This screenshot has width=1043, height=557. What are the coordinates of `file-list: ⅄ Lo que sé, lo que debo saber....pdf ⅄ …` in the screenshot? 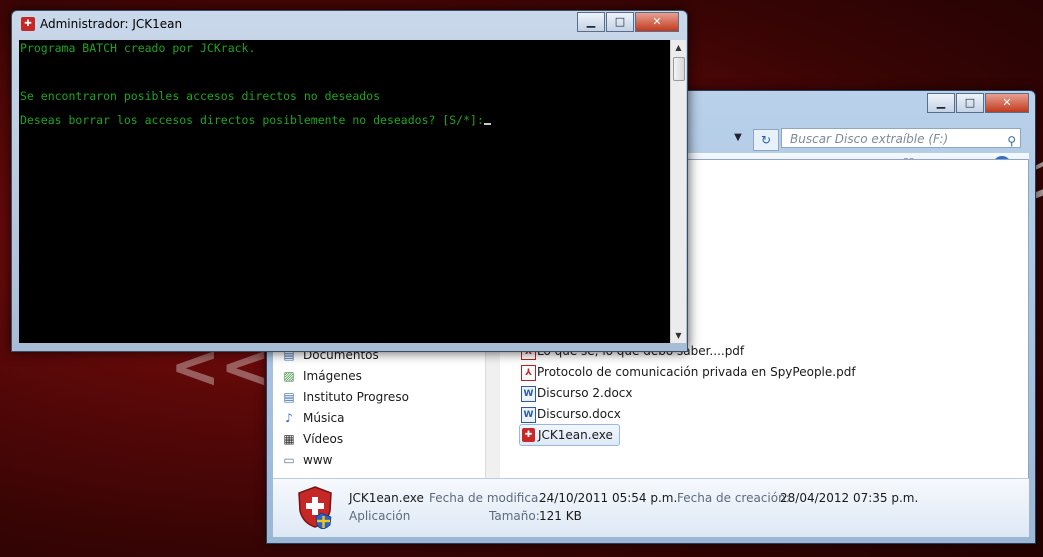 It's located at (765, 411).